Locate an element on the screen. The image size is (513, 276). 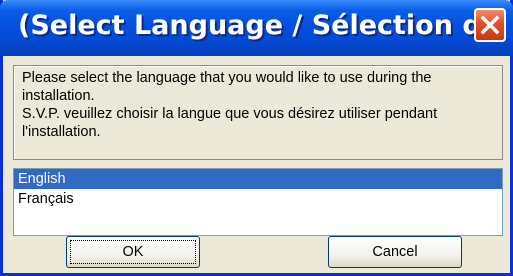
close-button is located at coordinates (490, 25).